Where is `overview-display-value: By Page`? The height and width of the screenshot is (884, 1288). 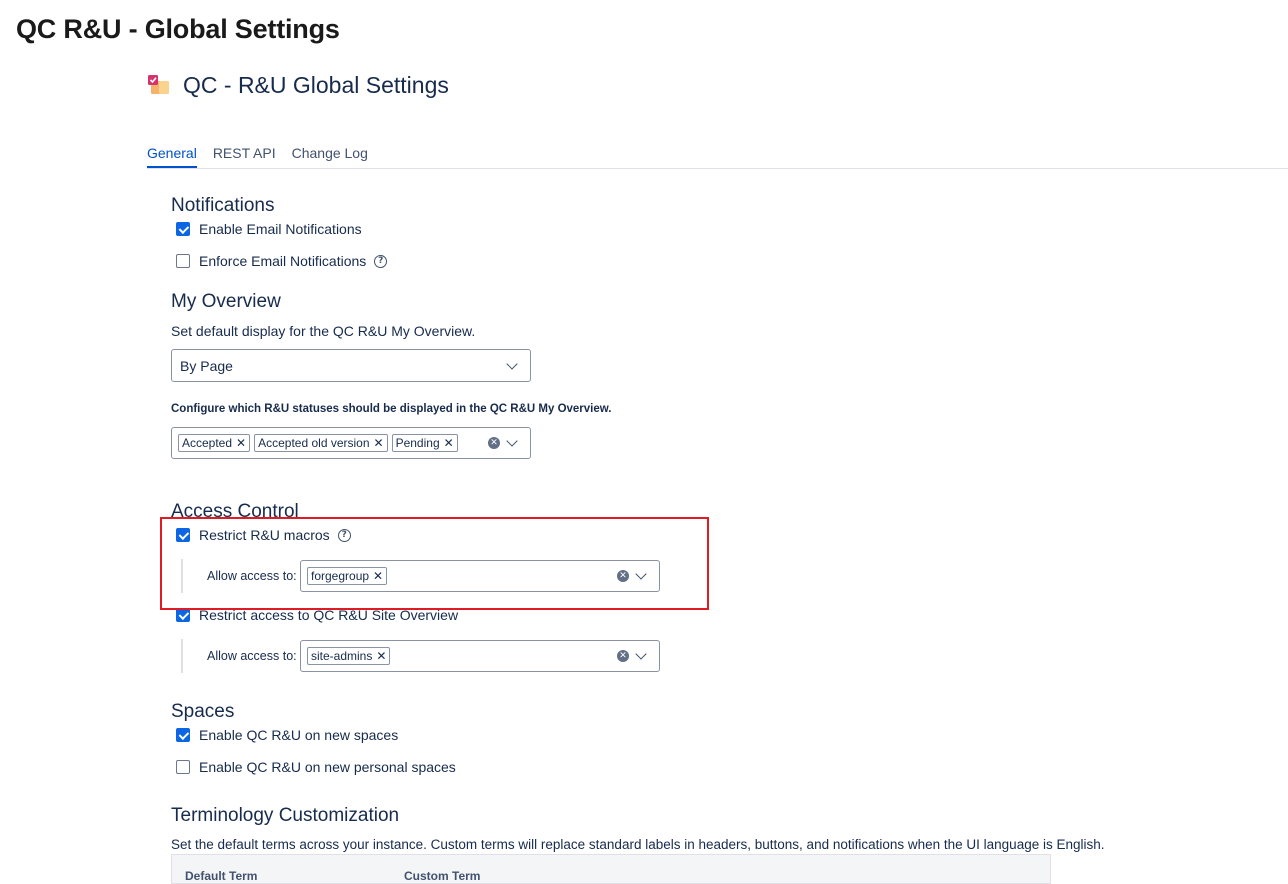 overview-display-value: By Page is located at coordinates (206, 365).